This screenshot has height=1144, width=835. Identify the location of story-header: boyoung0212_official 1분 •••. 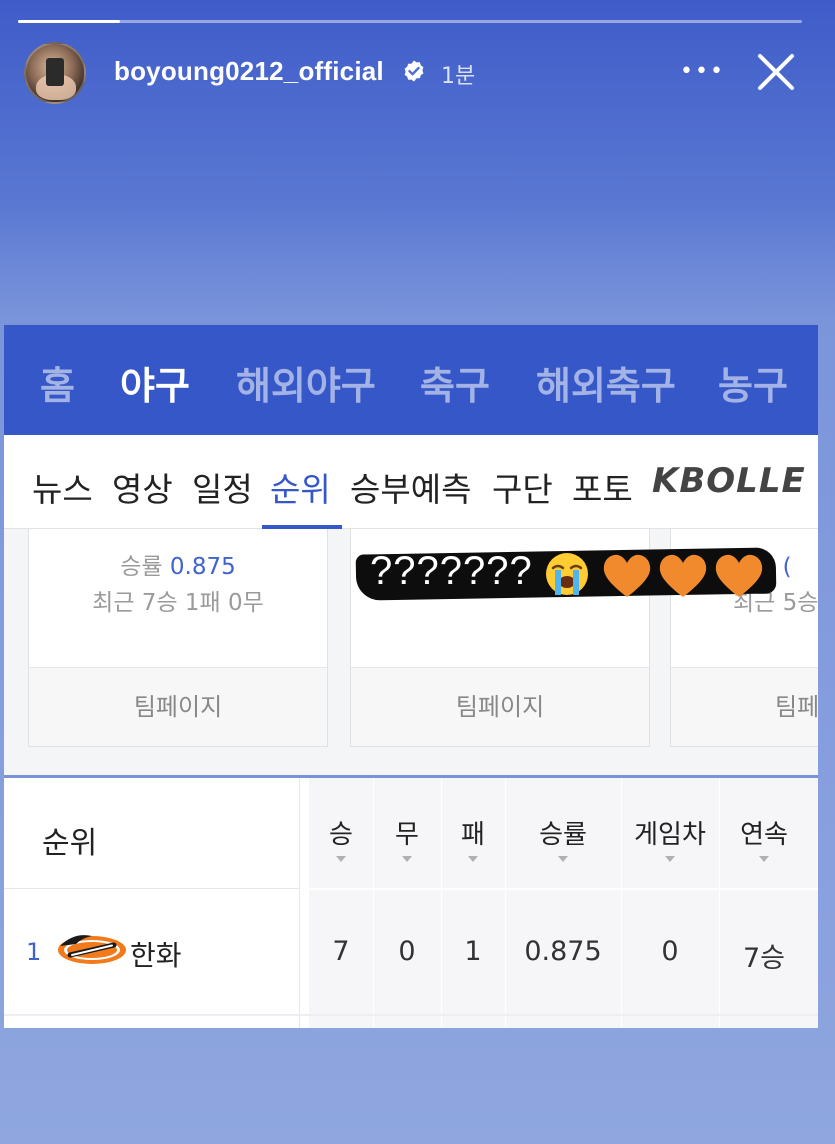
(419, 73).